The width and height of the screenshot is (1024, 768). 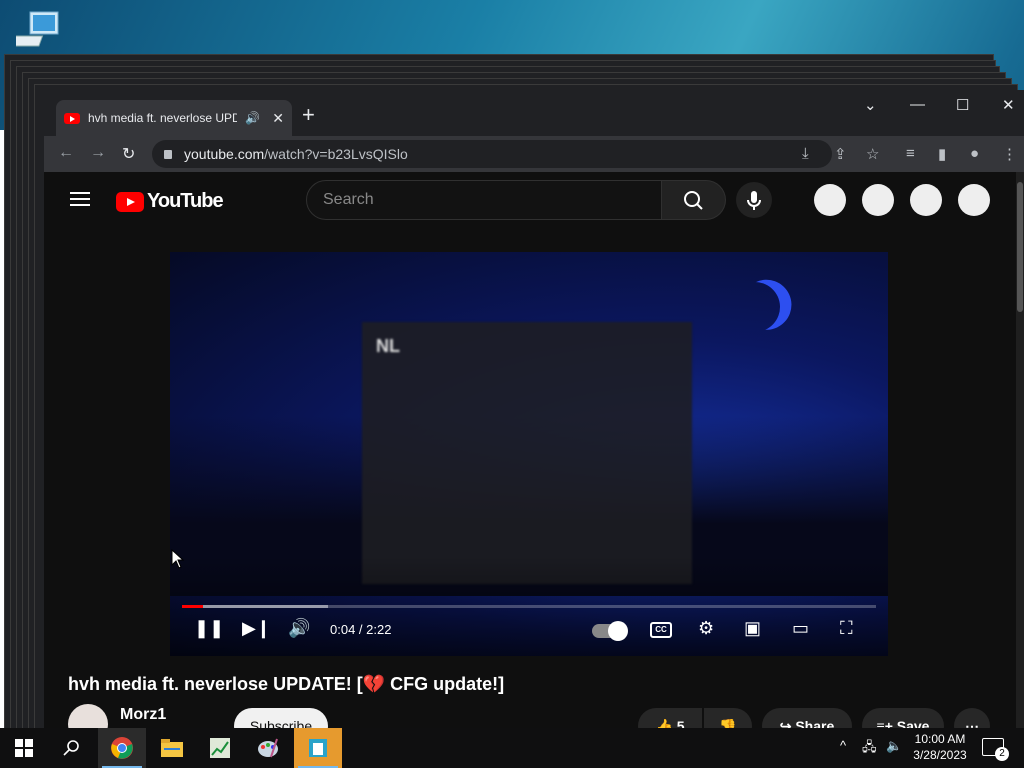 What do you see at coordinates (33, 32) in the screenshot?
I see `this-pc-desktop-icon` at bounding box center [33, 32].